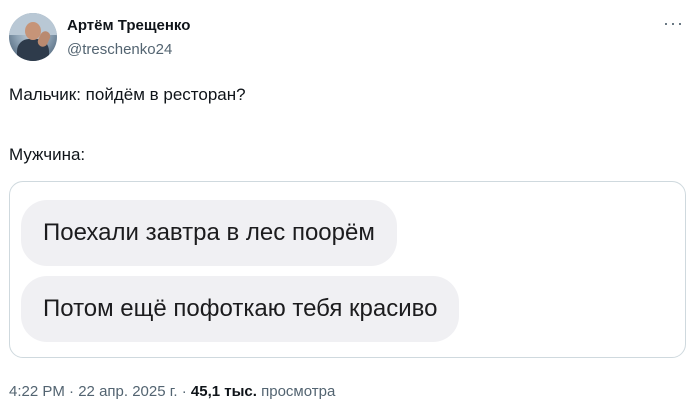 This screenshot has width=700, height=417. What do you see at coordinates (296, 391) in the screenshot?
I see `views-label: просмотра` at bounding box center [296, 391].